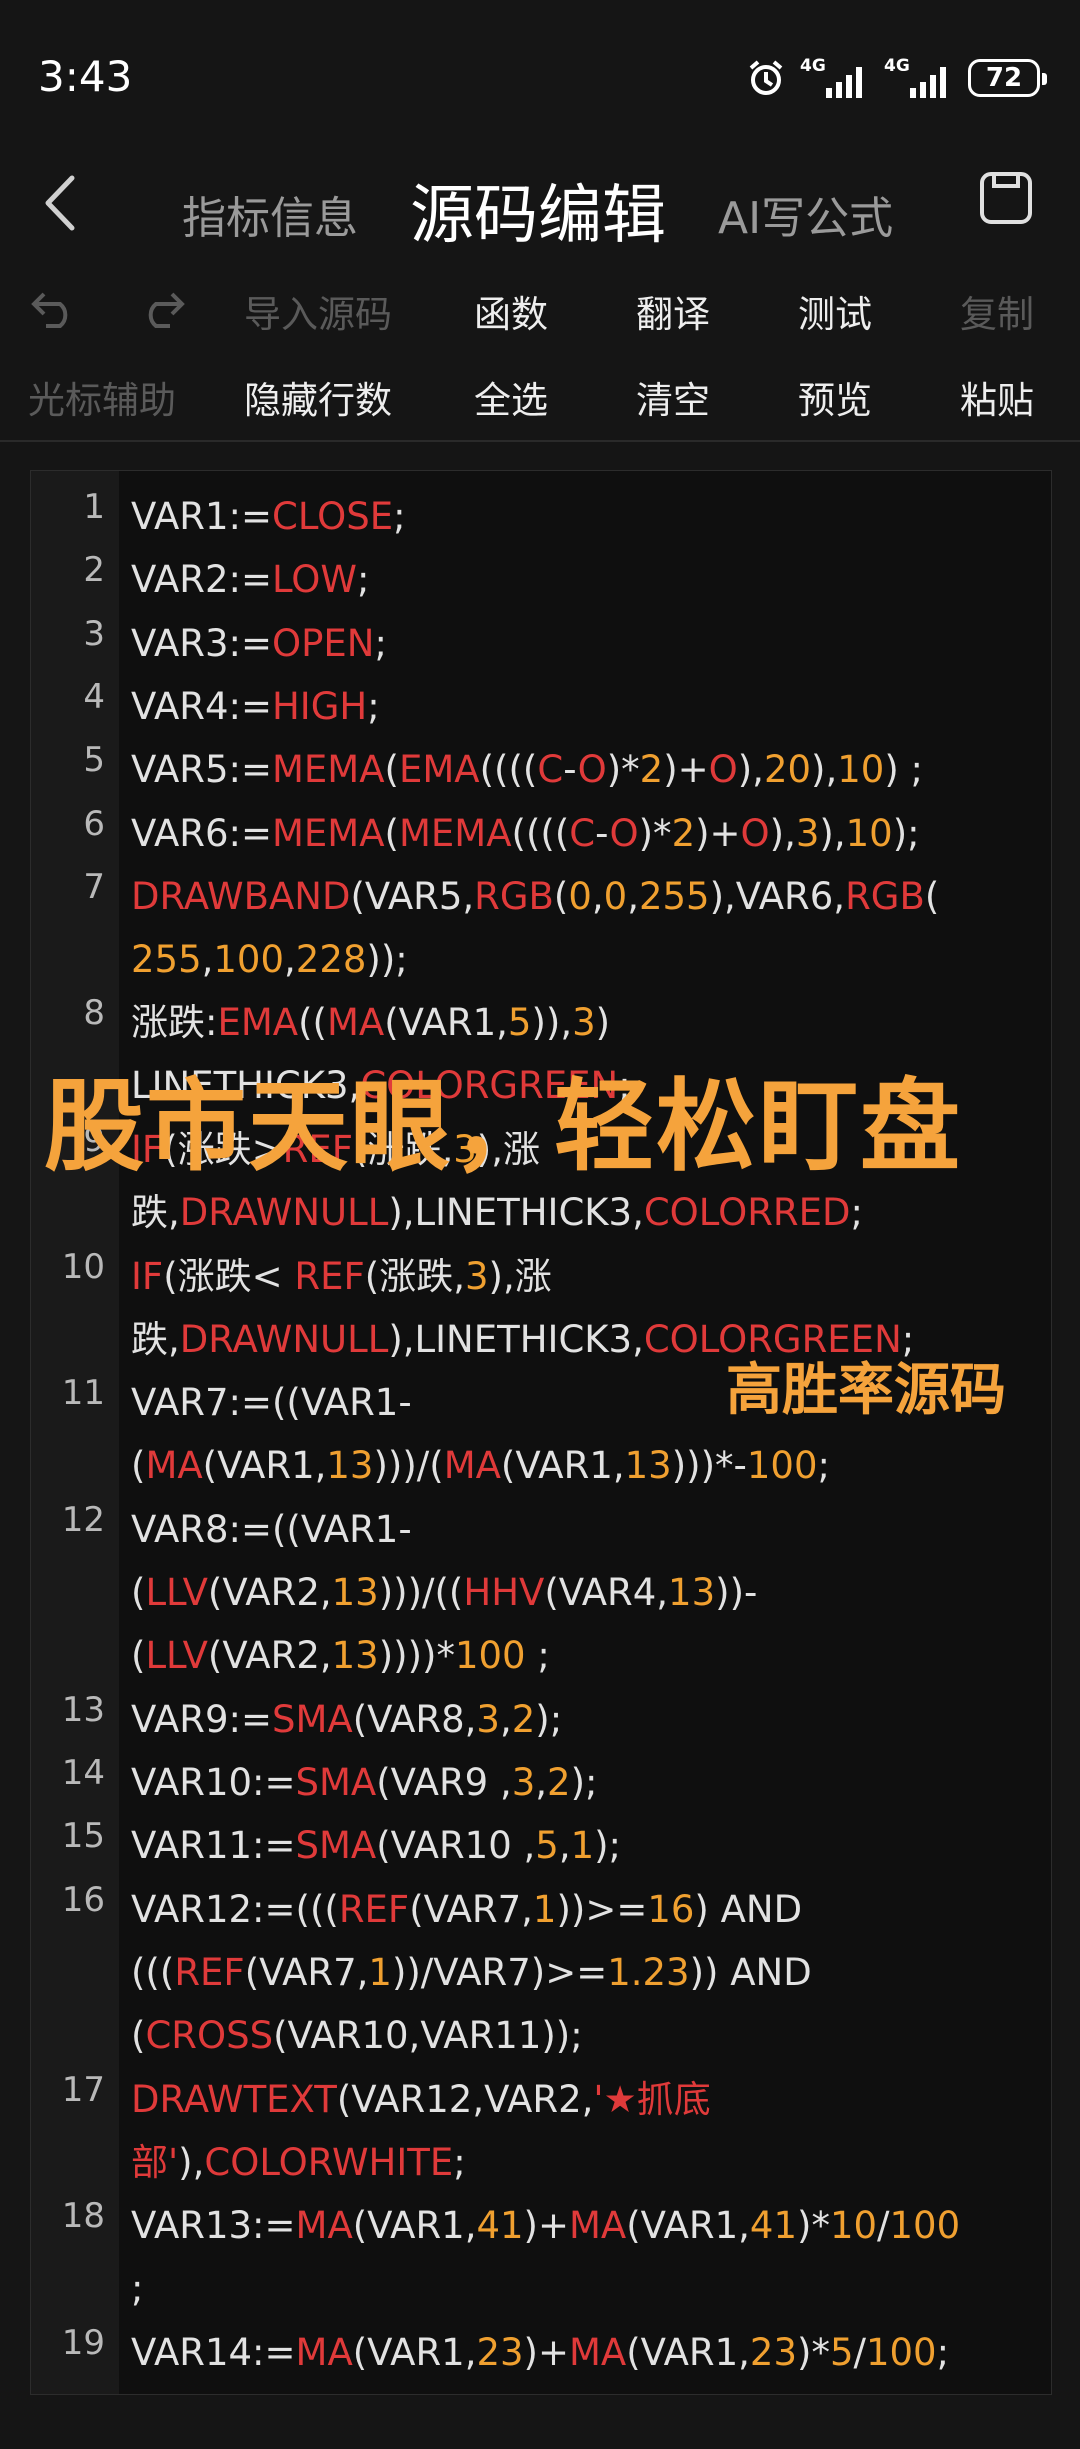  Describe the element at coordinates (439, 770) in the screenshot. I see `code-keyword: EMA` at that location.